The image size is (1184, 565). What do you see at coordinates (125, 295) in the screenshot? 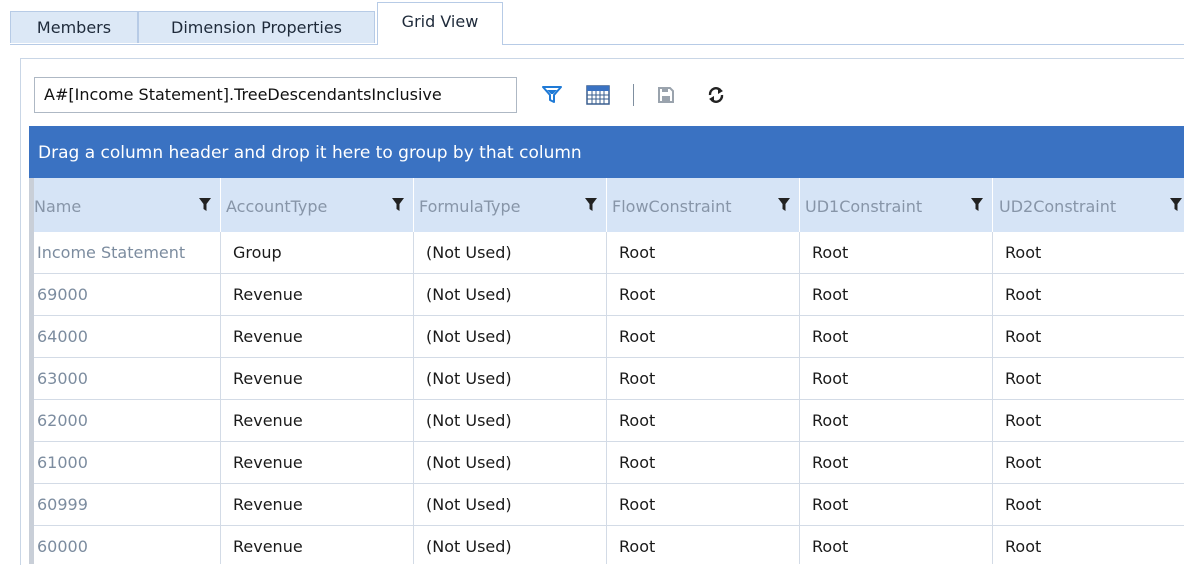
I see `name-cell: 69000` at bounding box center [125, 295].